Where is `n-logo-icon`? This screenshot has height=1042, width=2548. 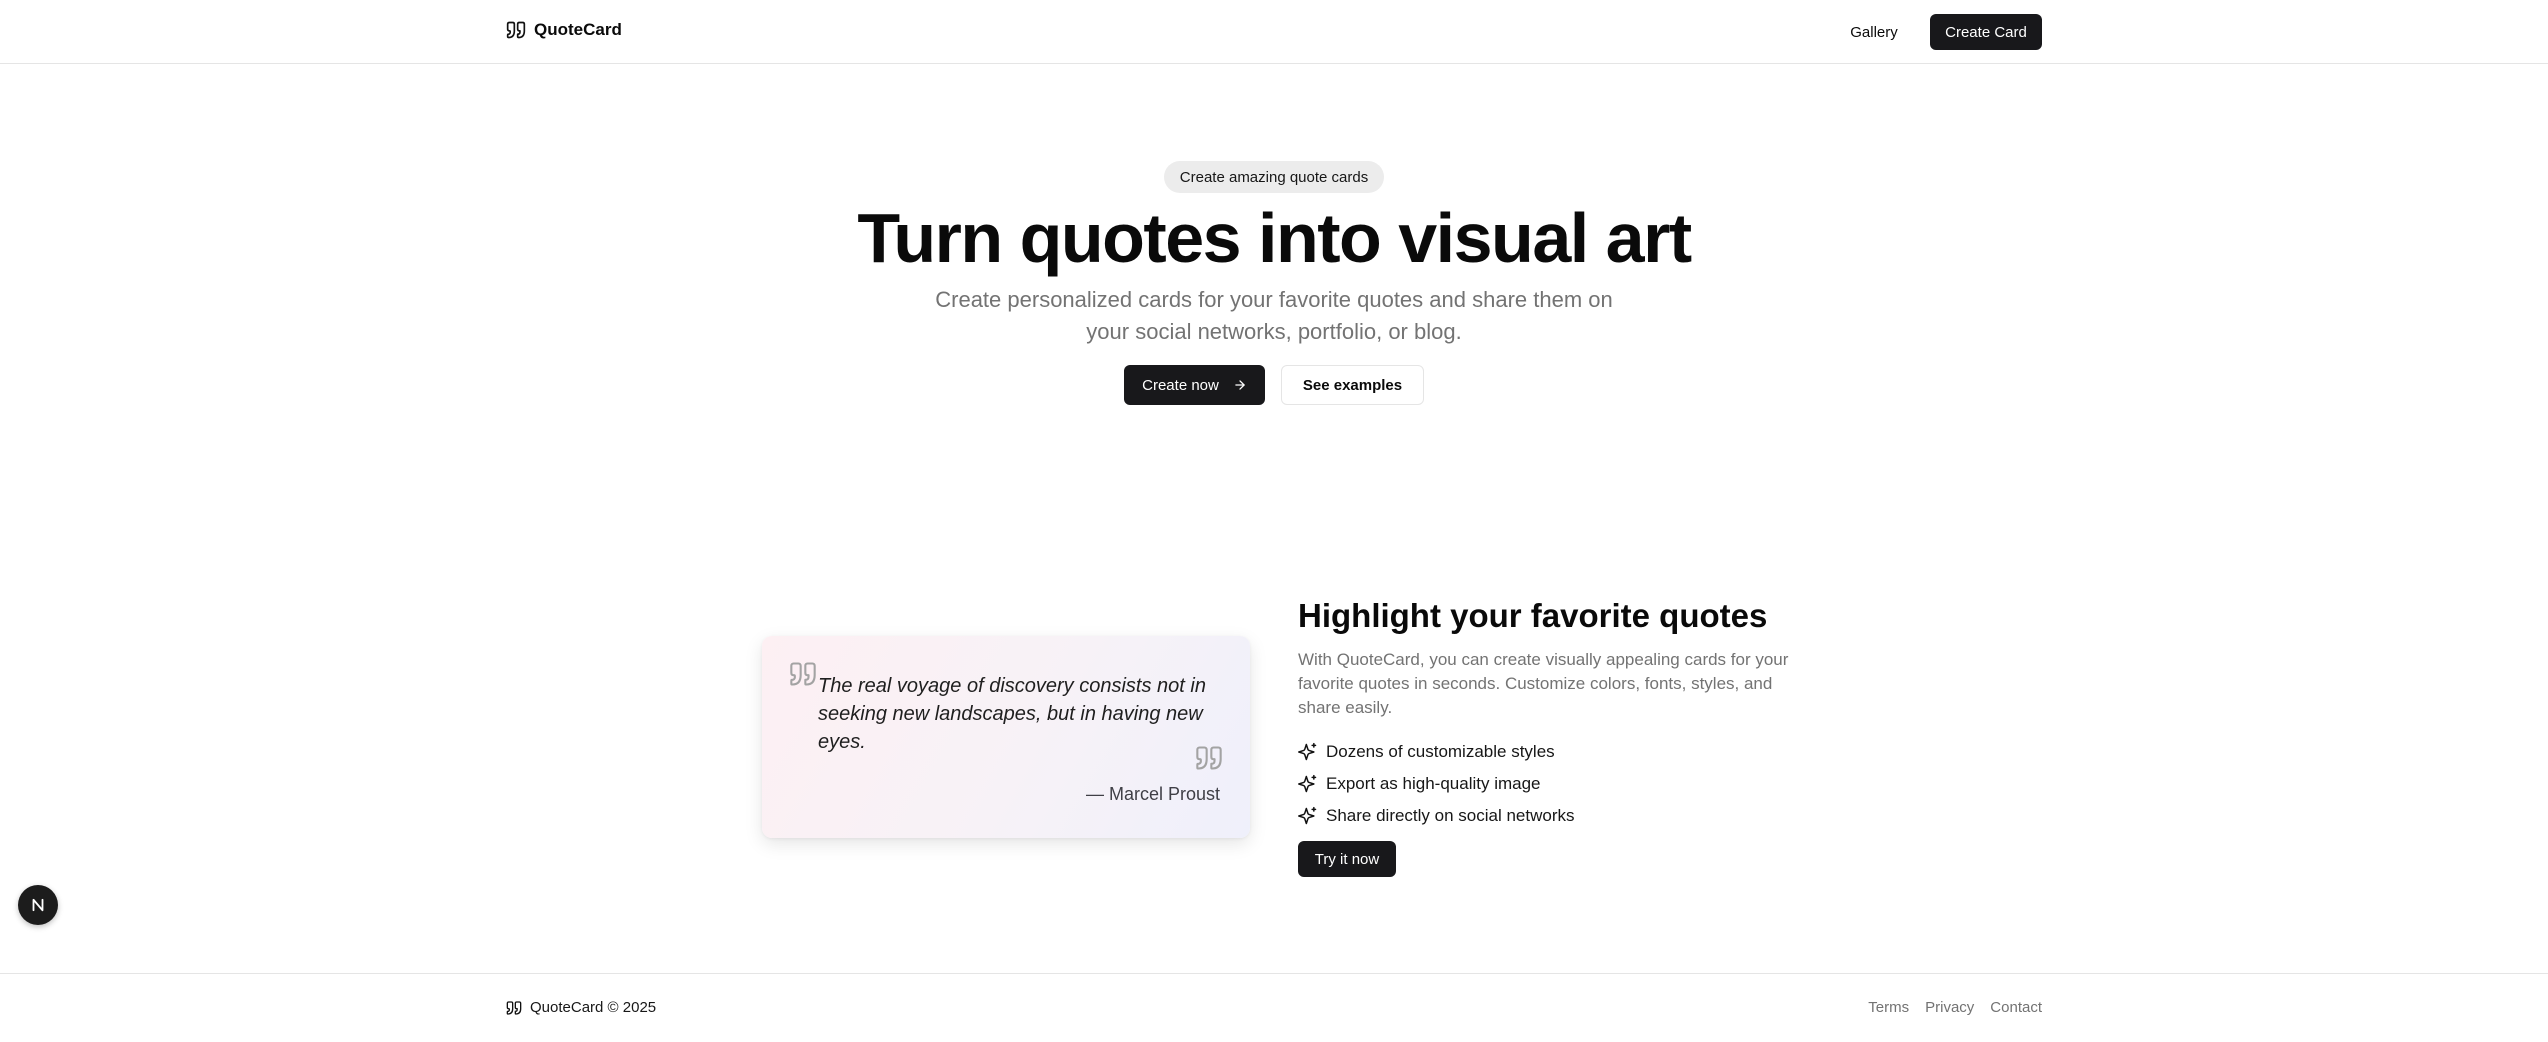 n-logo-icon is located at coordinates (38, 905).